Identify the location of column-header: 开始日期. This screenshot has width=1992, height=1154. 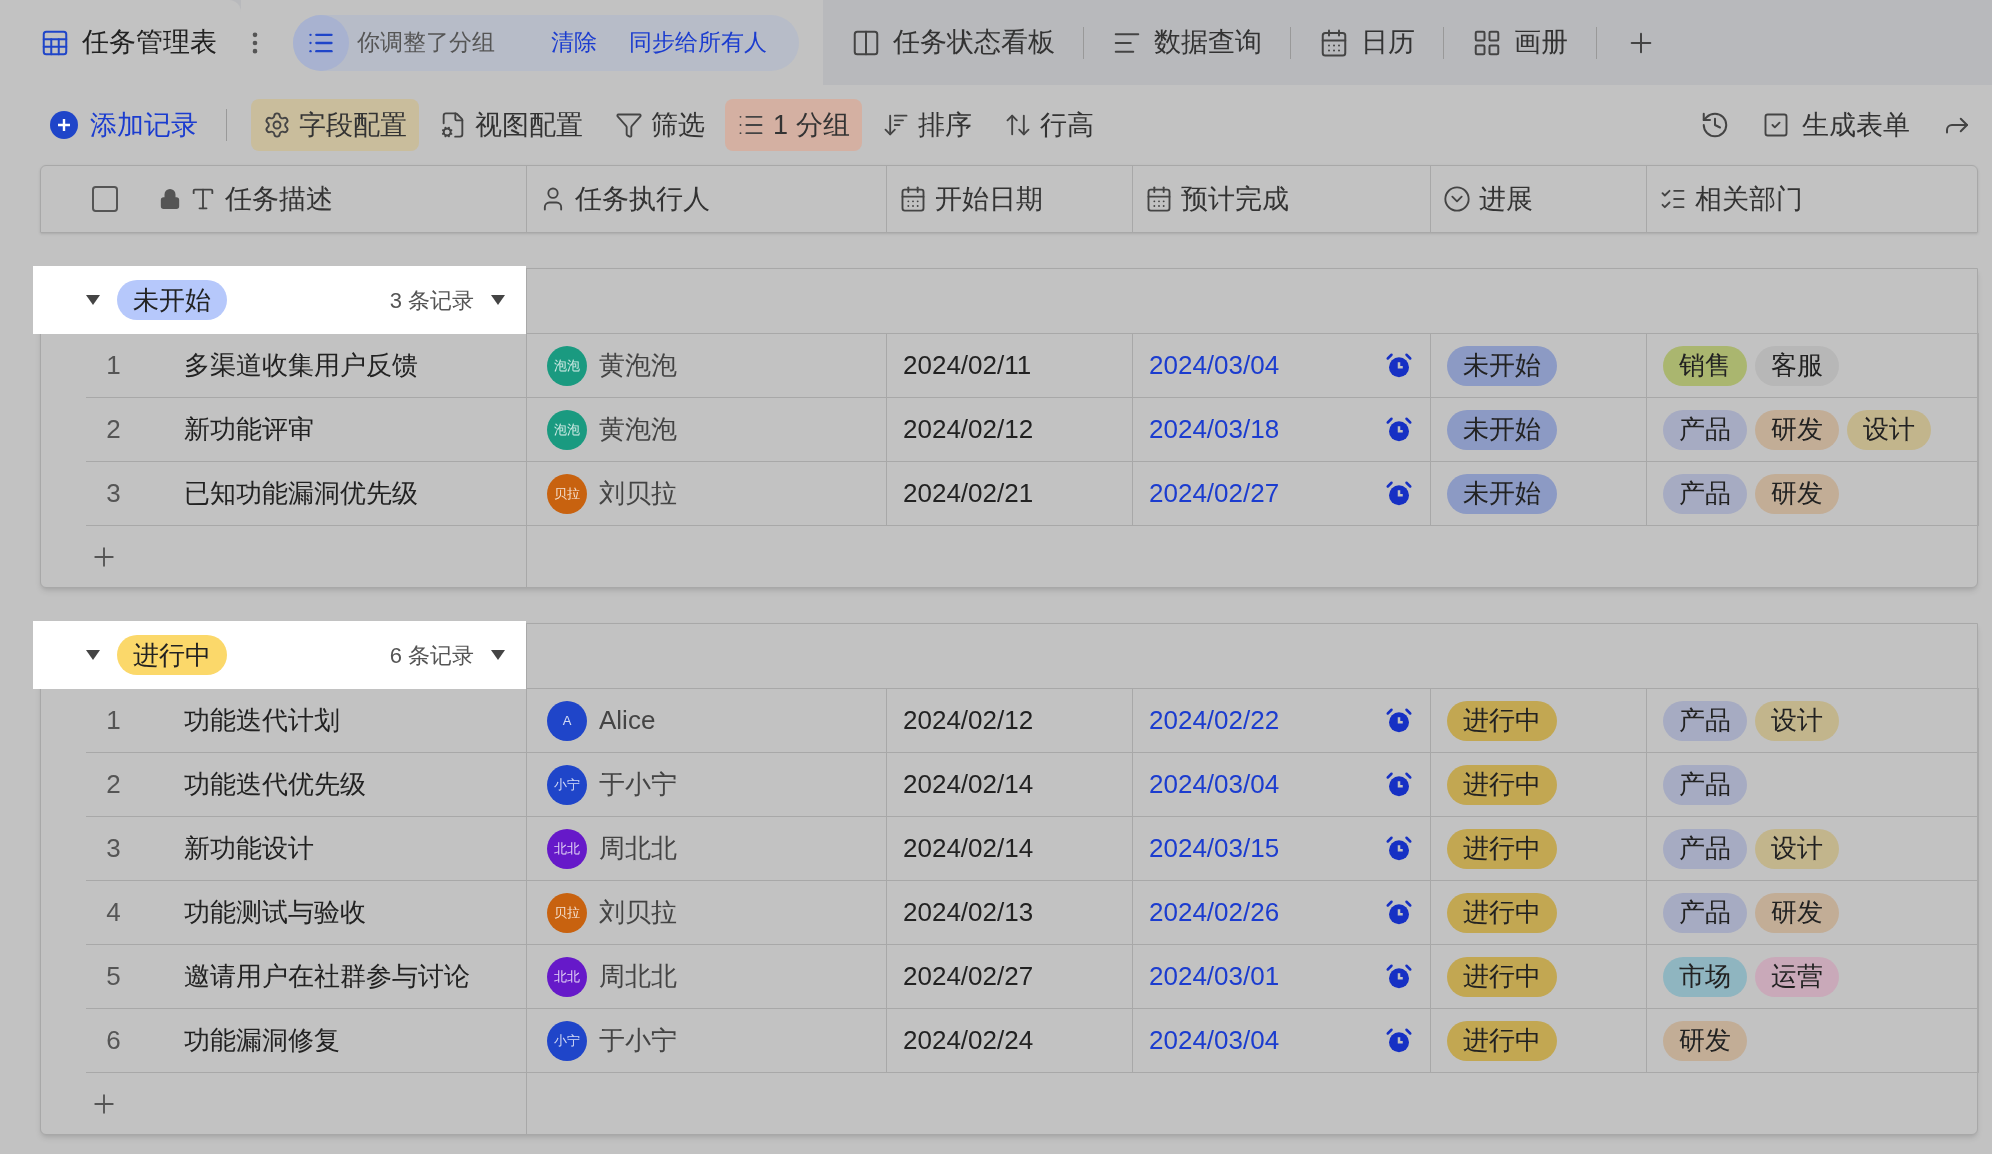
(1009, 199).